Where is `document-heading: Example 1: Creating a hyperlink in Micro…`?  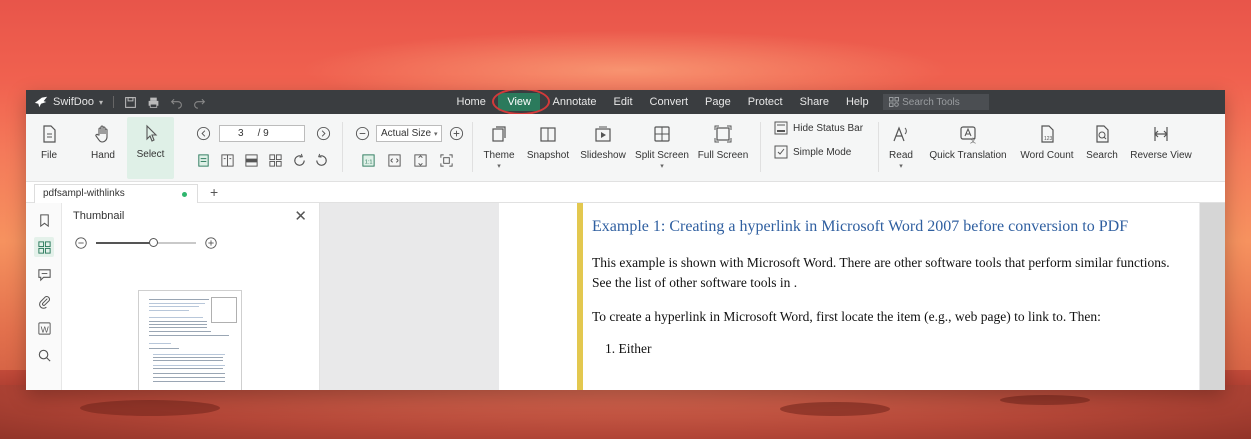 document-heading: Example 1: Creating a hyperlink in Micro… is located at coordinates (860, 226).